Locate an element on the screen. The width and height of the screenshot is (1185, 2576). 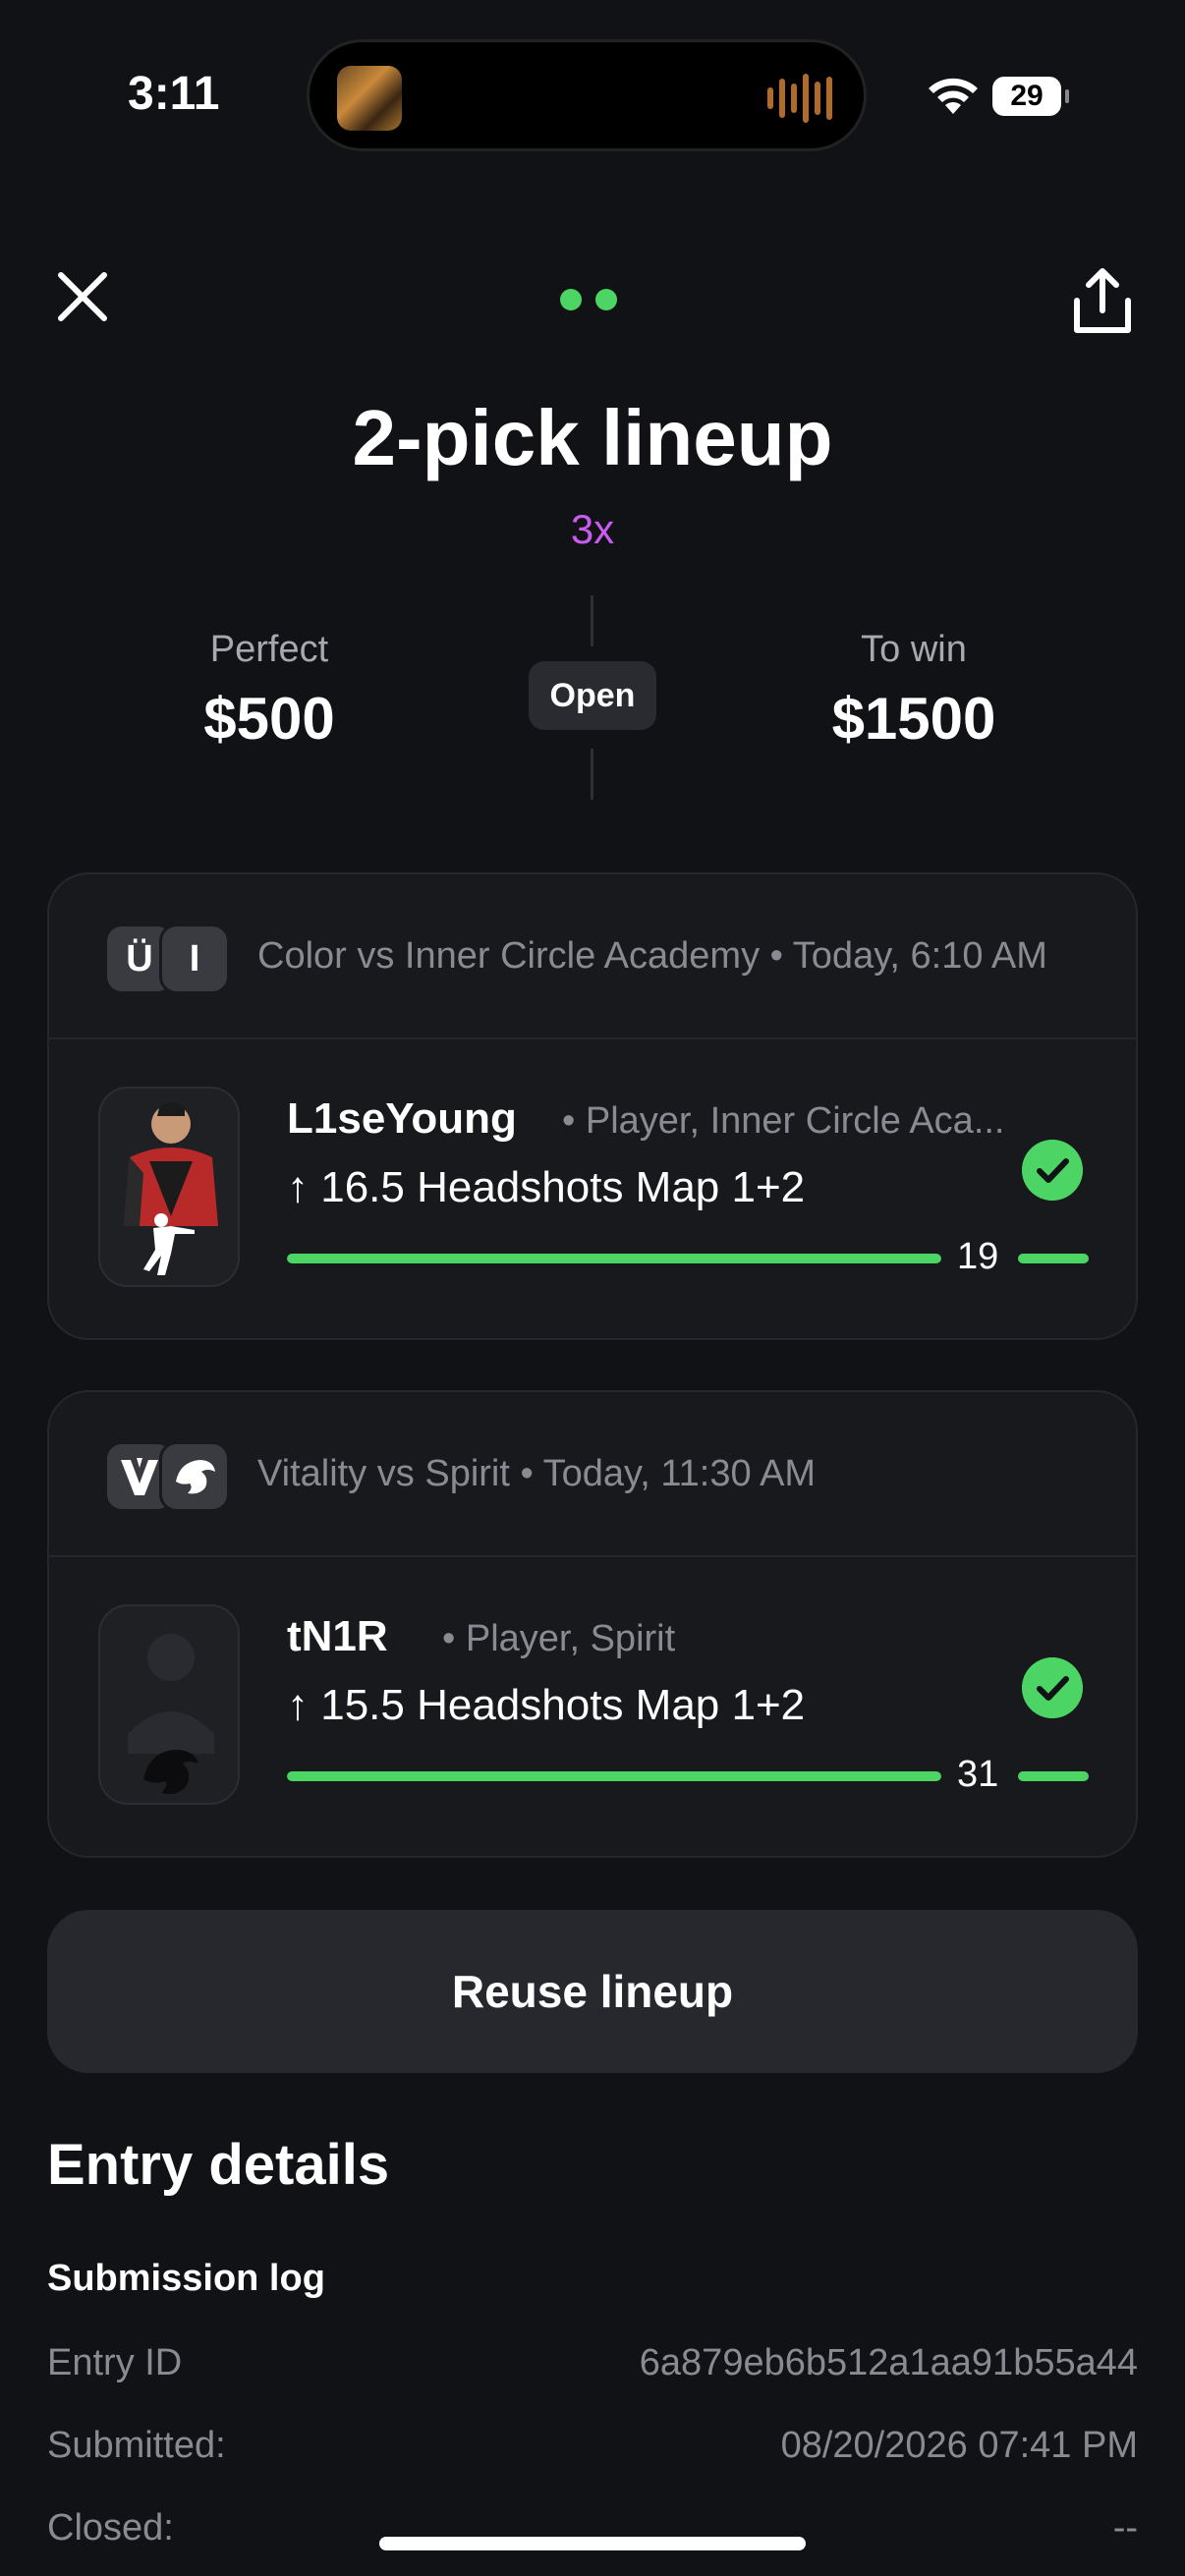
detail-row-entry-id: Entry ID 6a879eb6b512a1aa91b55a44 is located at coordinates (592, 2363).